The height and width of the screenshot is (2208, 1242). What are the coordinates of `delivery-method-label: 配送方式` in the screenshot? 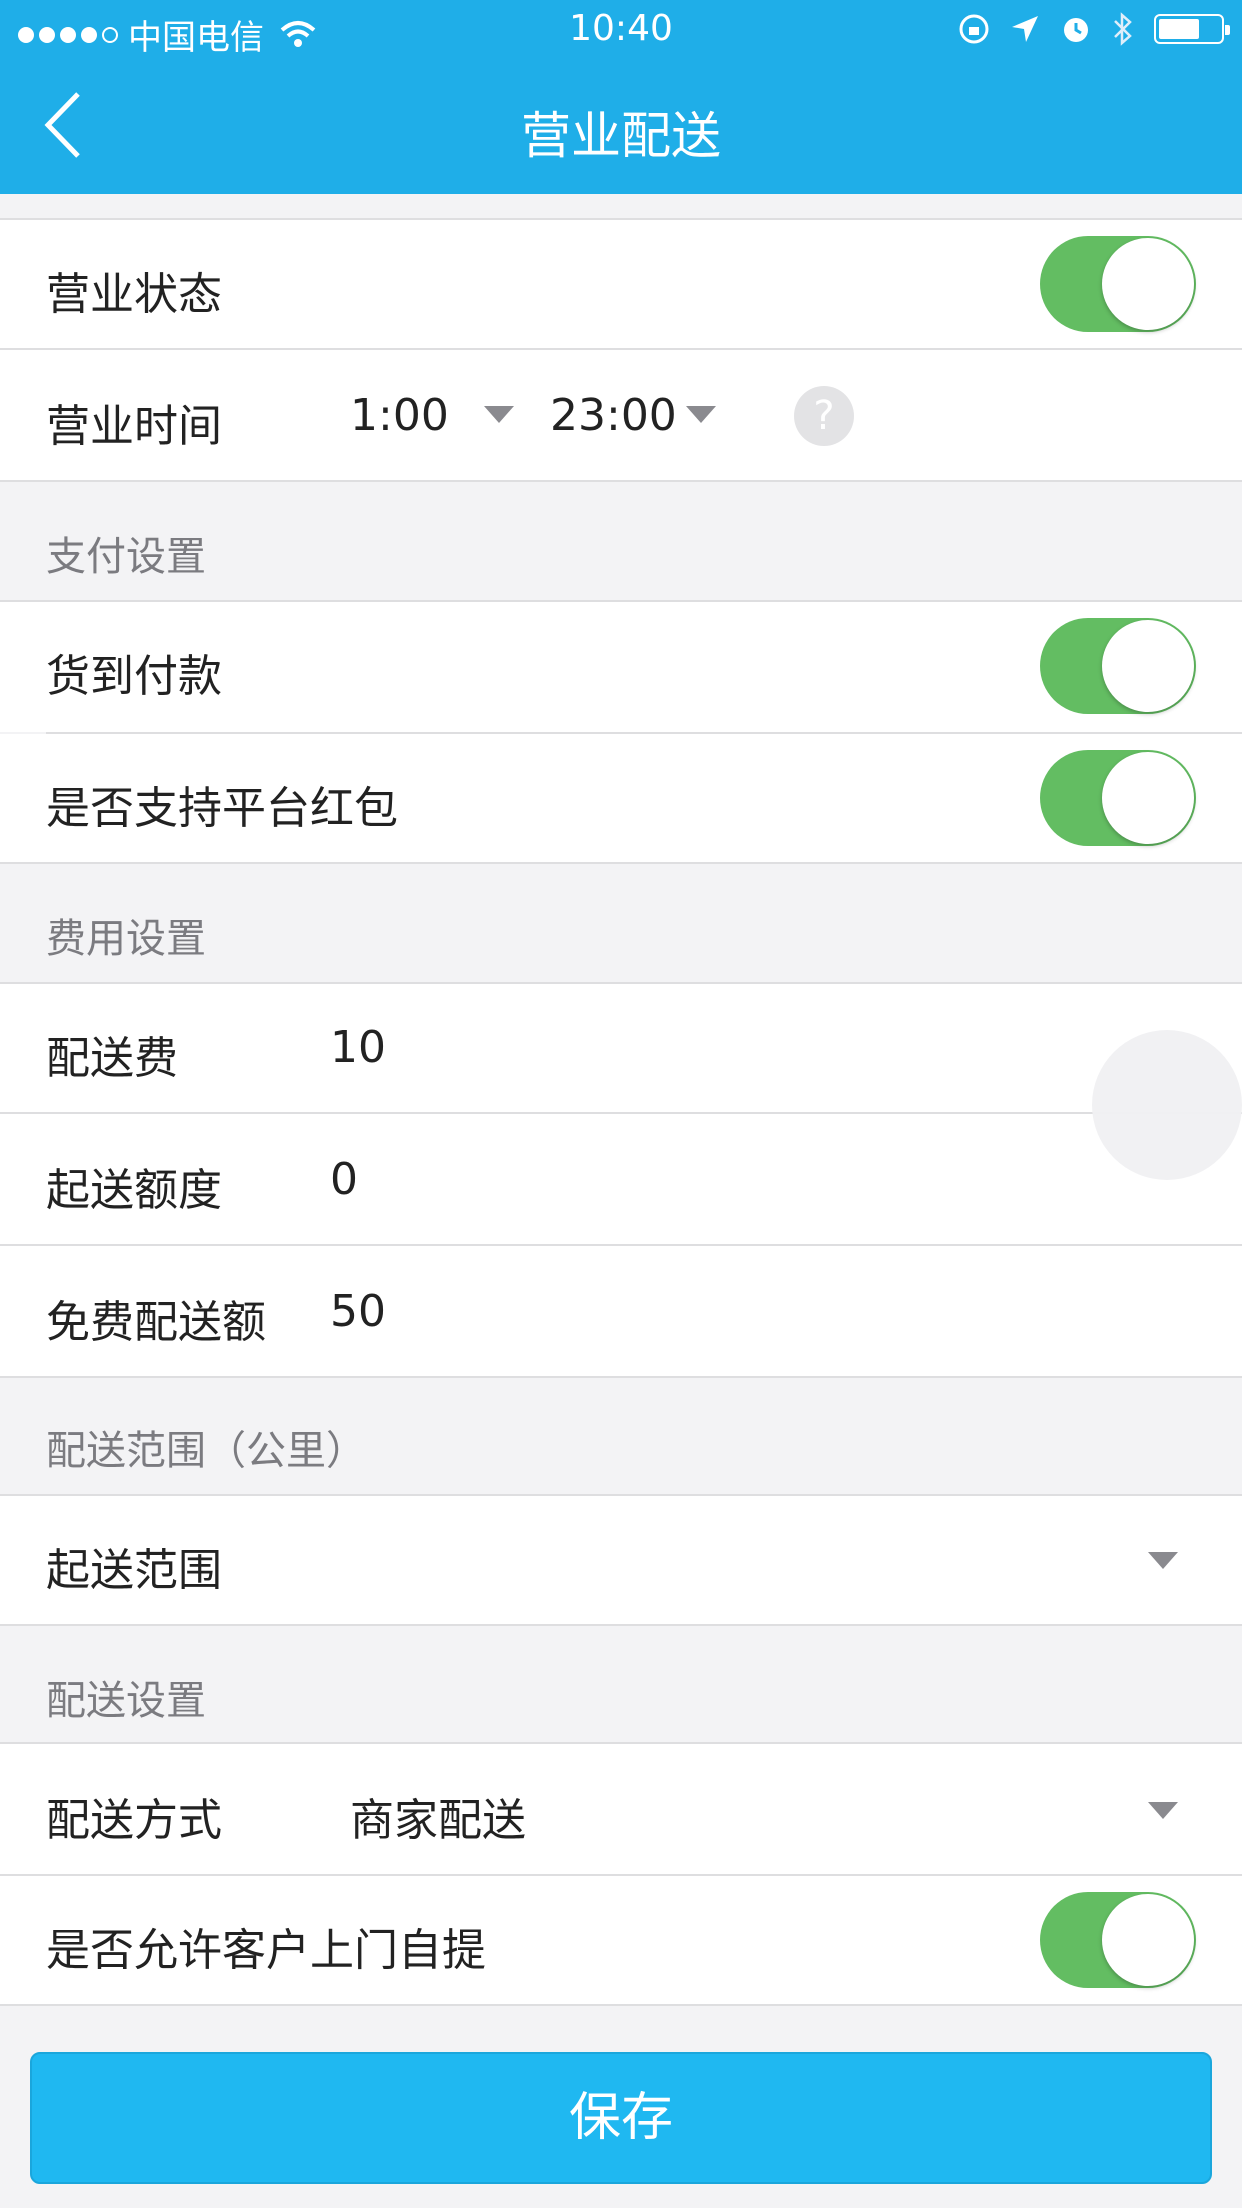 It's located at (134, 1820).